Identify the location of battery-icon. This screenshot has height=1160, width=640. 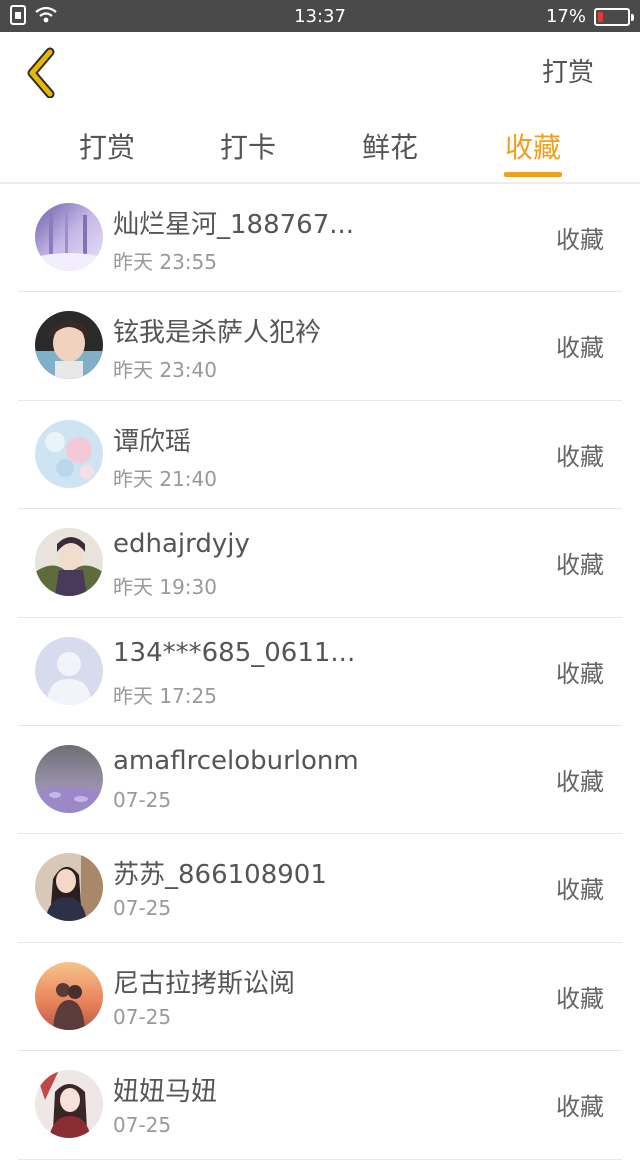
(614, 16).